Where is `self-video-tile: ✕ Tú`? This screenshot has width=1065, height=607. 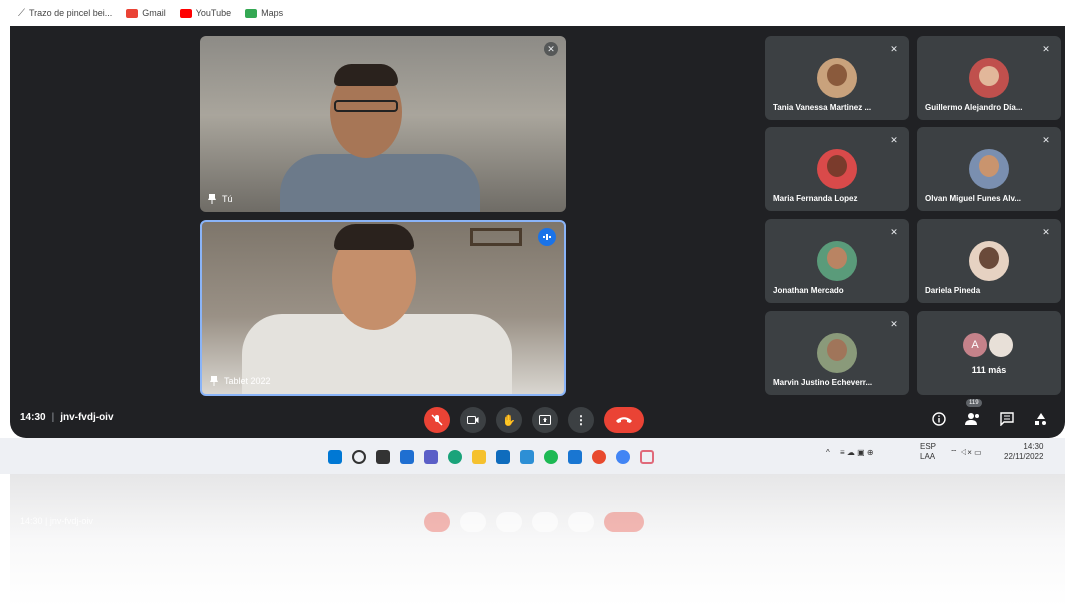 self-video-tile: ✕ Tú is located at coordinates (383, 124).